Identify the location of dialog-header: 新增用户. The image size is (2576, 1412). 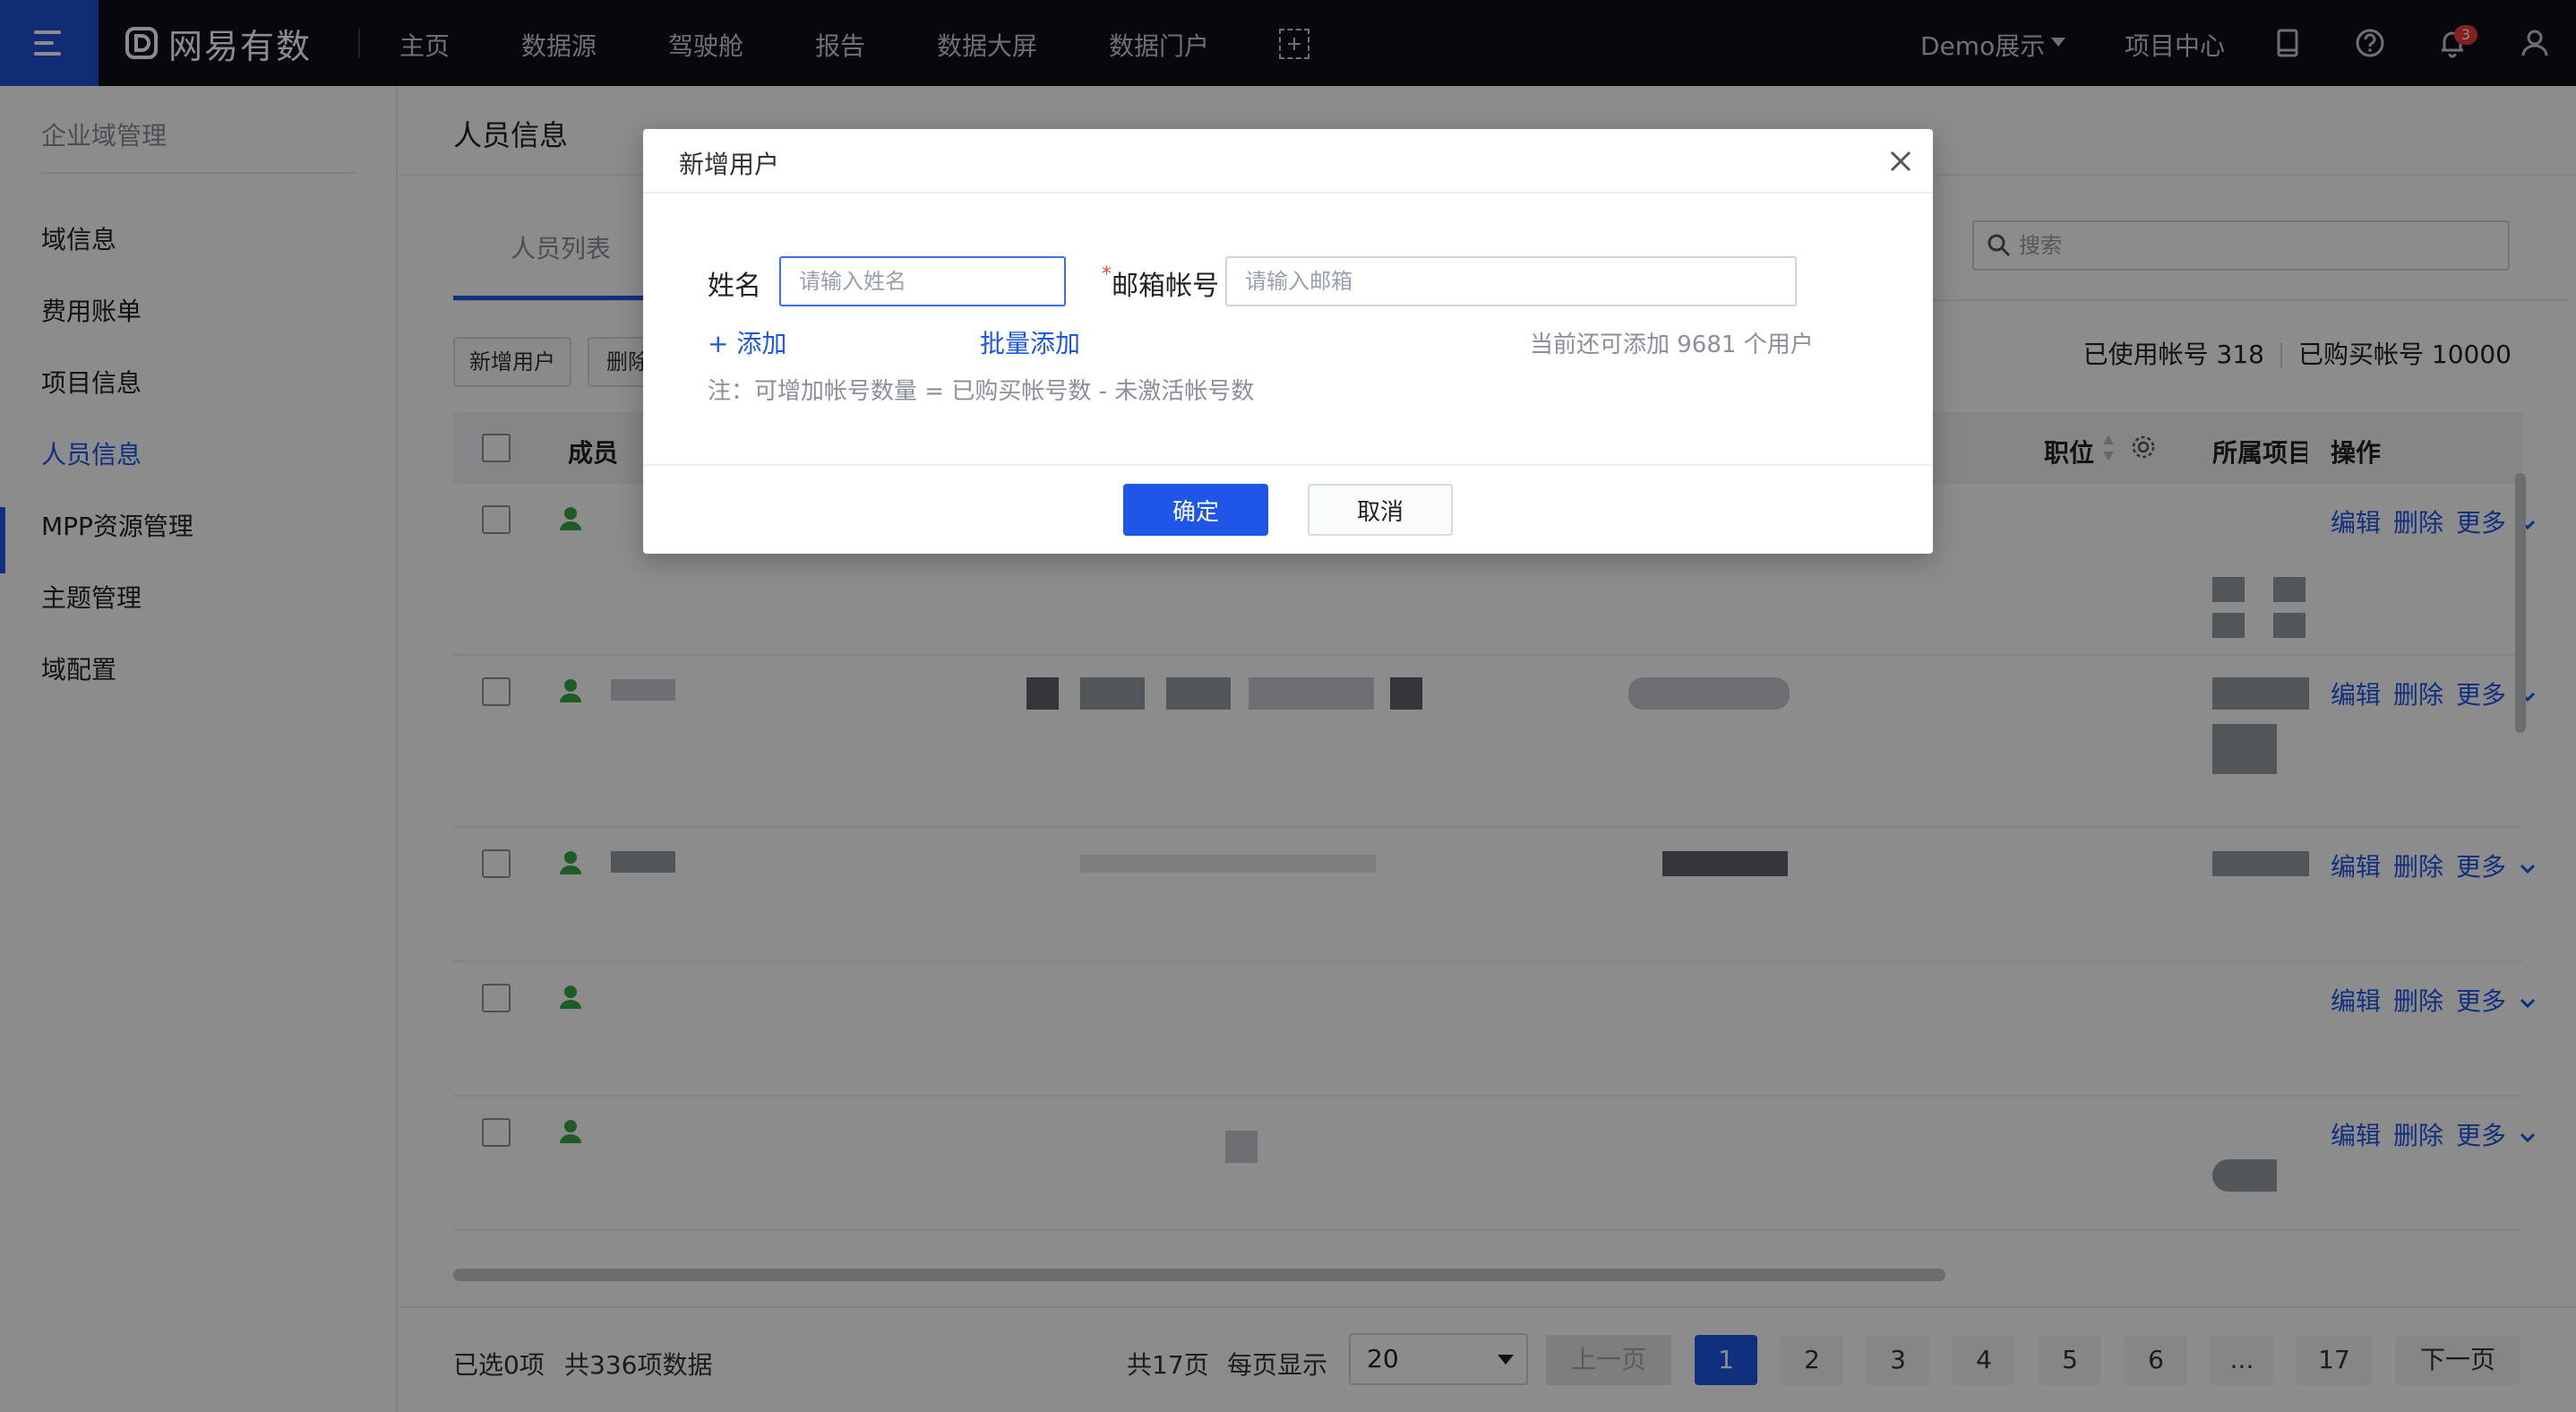
(1288, 161).